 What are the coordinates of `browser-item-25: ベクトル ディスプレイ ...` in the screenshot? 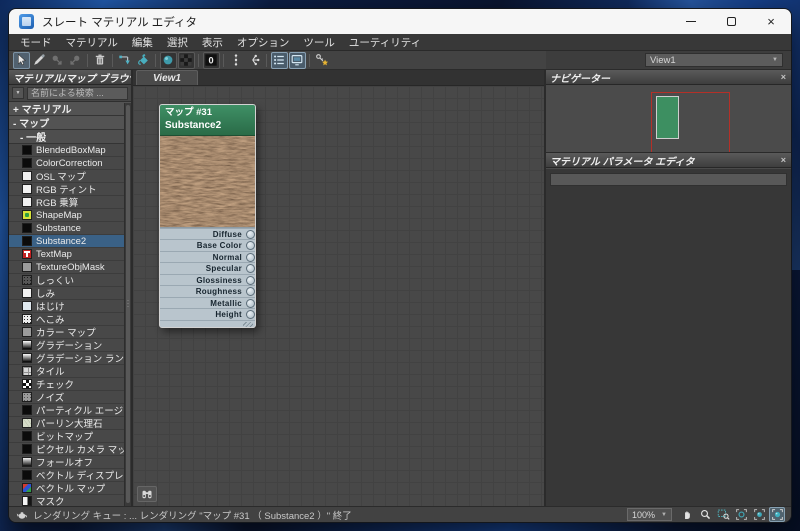 It's located at (66, 475).